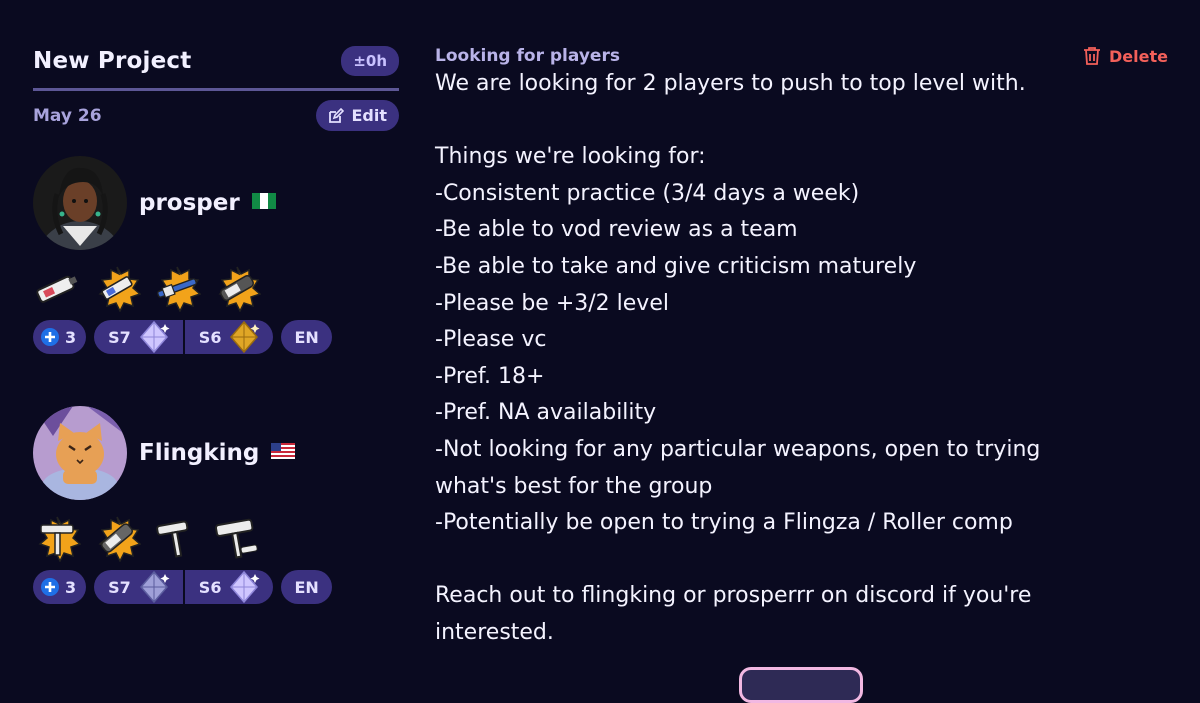 Image resolution: width=1200 pixels, height=703 pixels. I want to click on description-line: -Consistent practice (3/4 days a week), so click(647, 193).